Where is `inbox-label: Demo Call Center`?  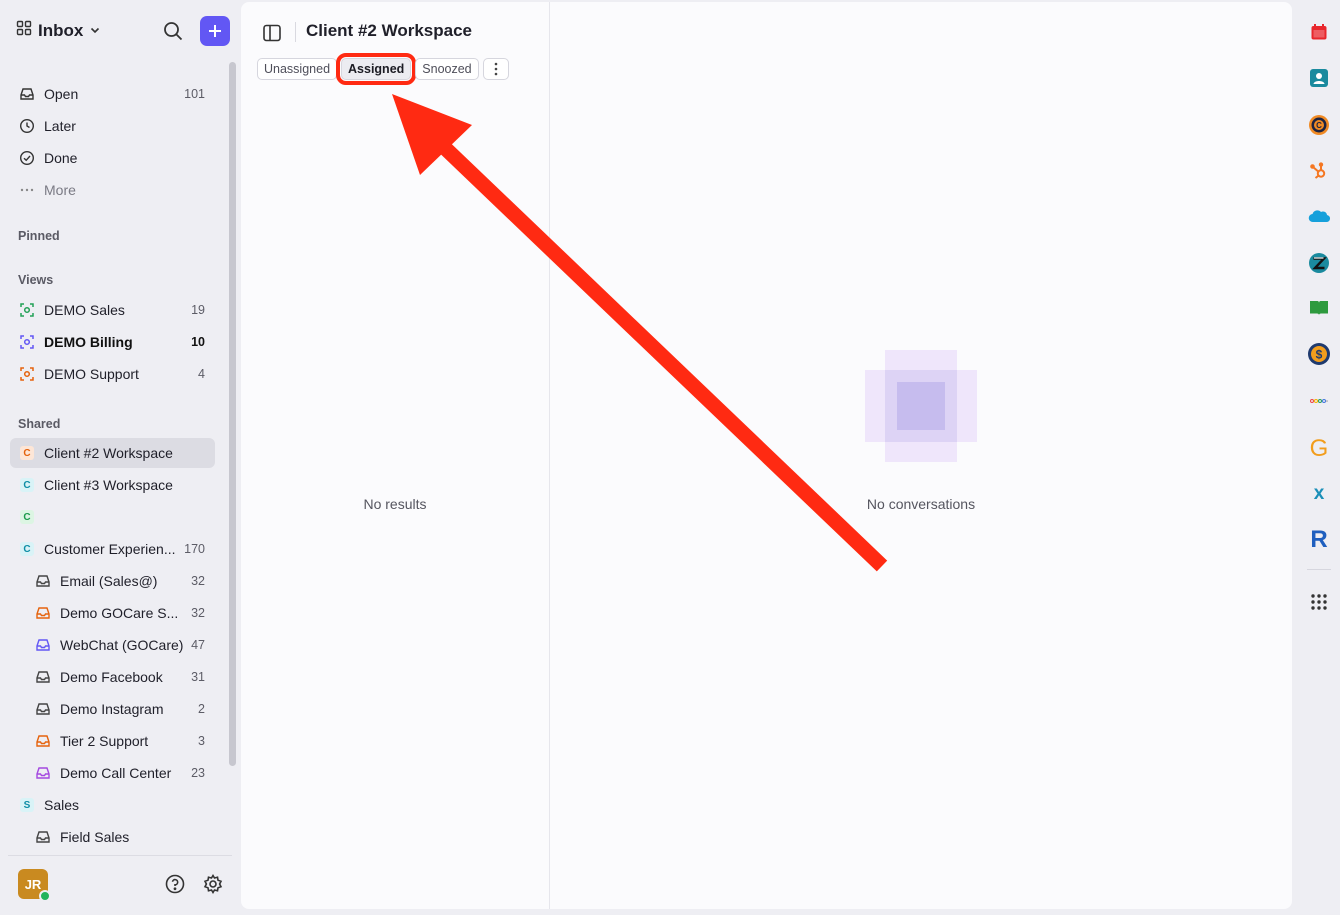 inbox-label: Demo Call Center is located at coordinates (116, 773).